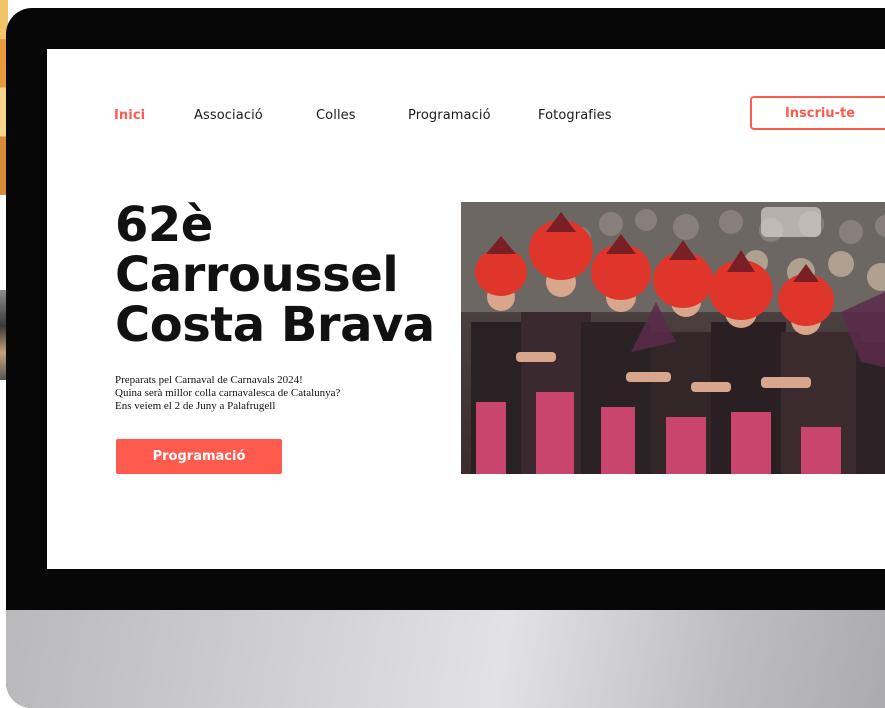 Image resolution: width=885 pixels, height=708 pixels. Describe the element at coordinates (195, 406) in the screenshot. I see `hero-text-line: Ens veiem el 2 de Juny a Palafrugell` at that location.